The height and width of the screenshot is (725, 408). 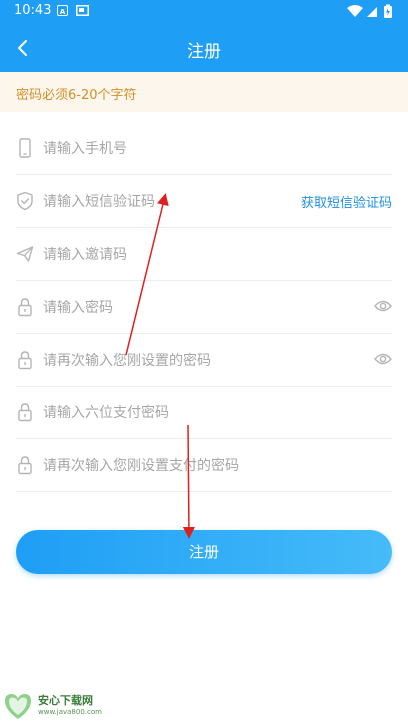 What do you see at coordinates (127, 360) in the screenshot?
I see `password-confirm-input: 请再次输入您刚设置的密码` at bounding box center [127, 360].